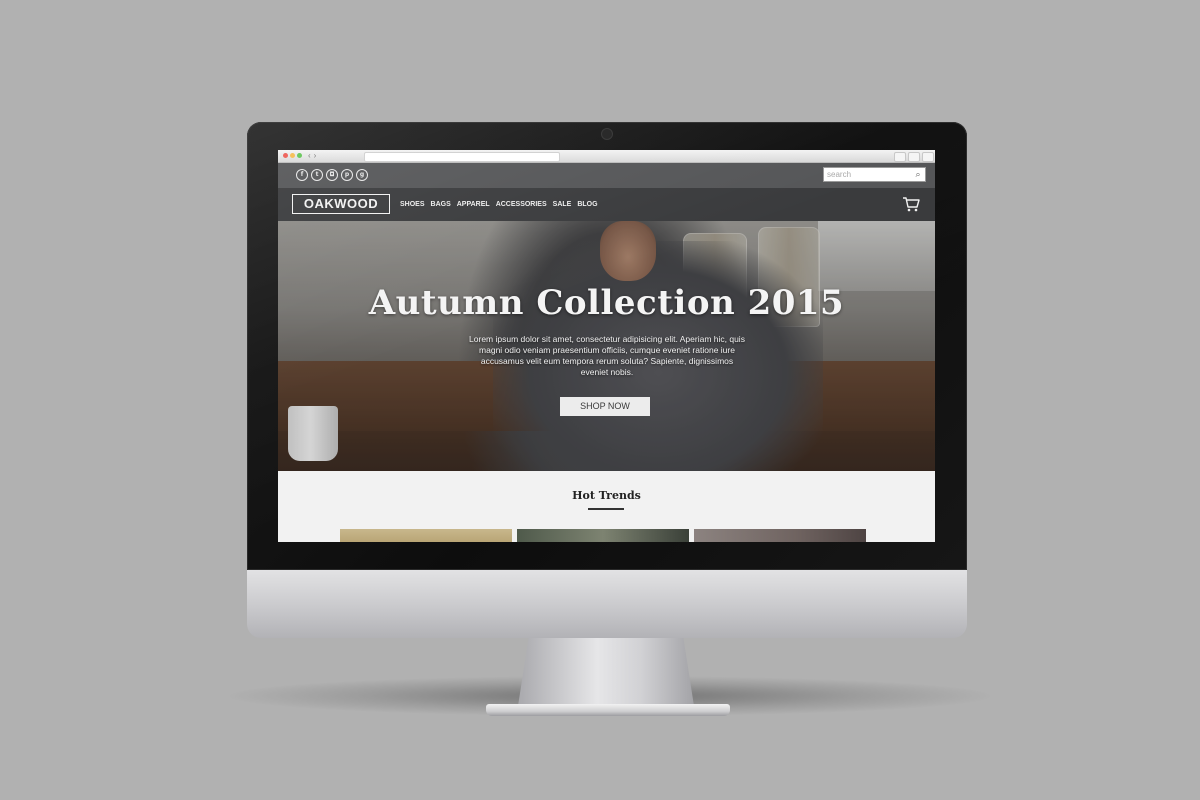 The width and height of the screenshot is (1200, 800). I want to click on nav-item-accessories: ACCESSORIES, so click(521, 204).